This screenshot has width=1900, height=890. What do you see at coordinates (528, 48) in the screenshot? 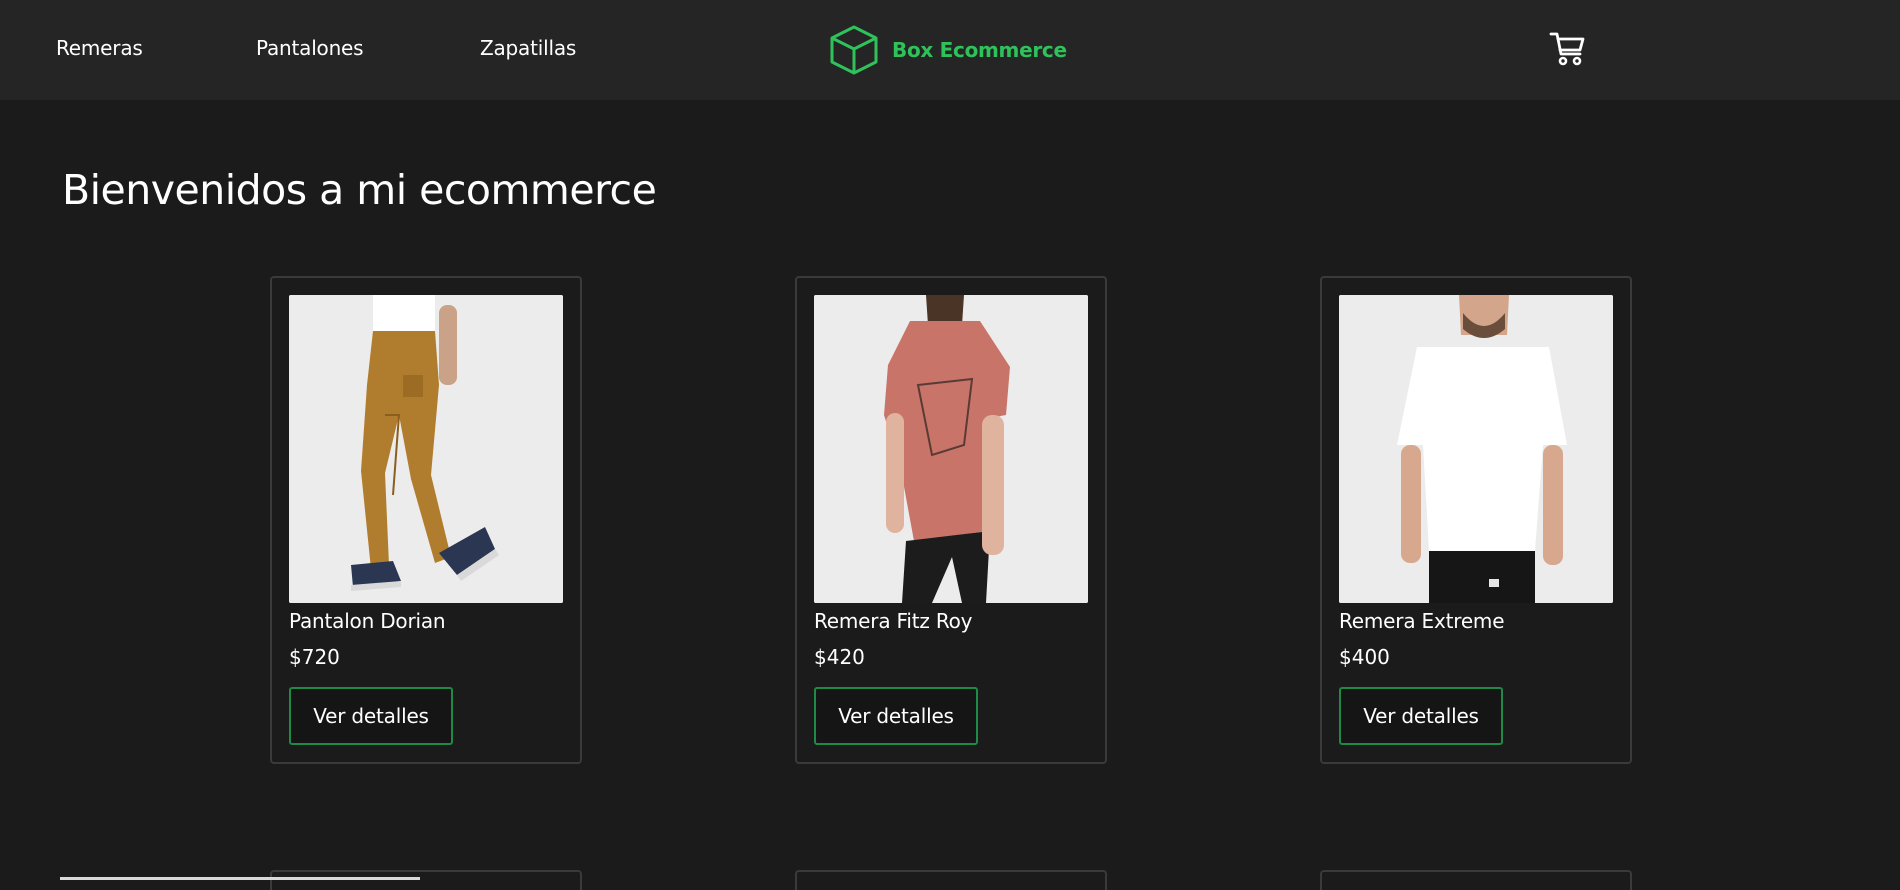
I see `nav-link-zapatillas: Zapatillas` at bounding box center [528, 48].